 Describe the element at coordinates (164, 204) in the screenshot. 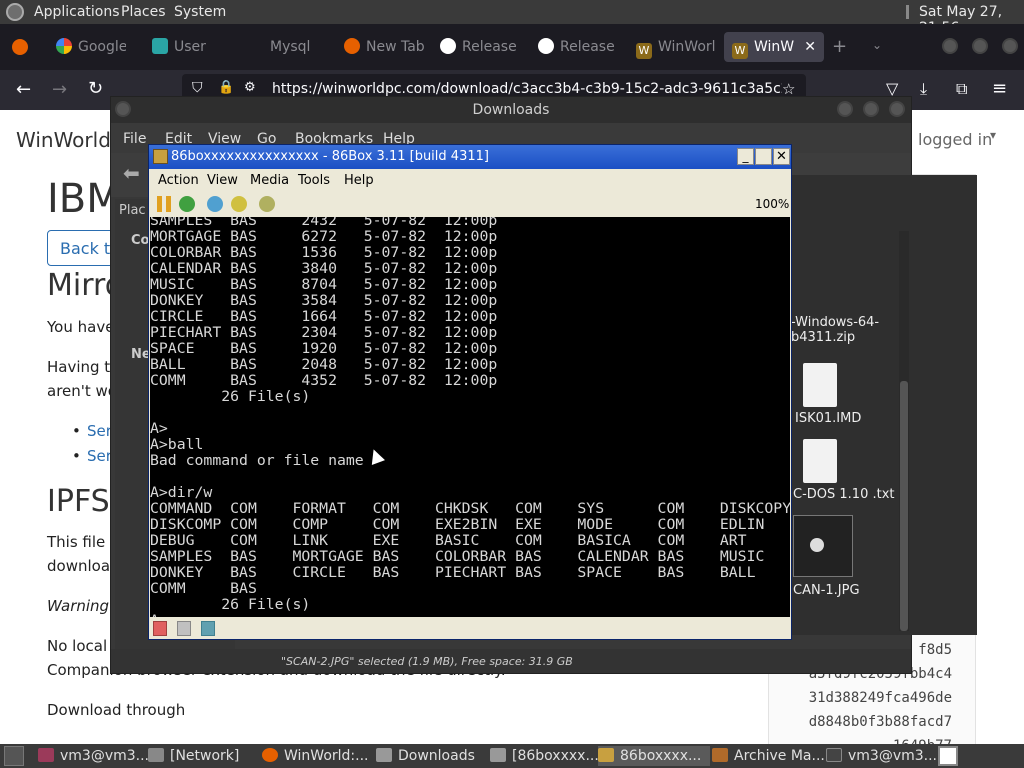

I see `pause-icon` at that location.